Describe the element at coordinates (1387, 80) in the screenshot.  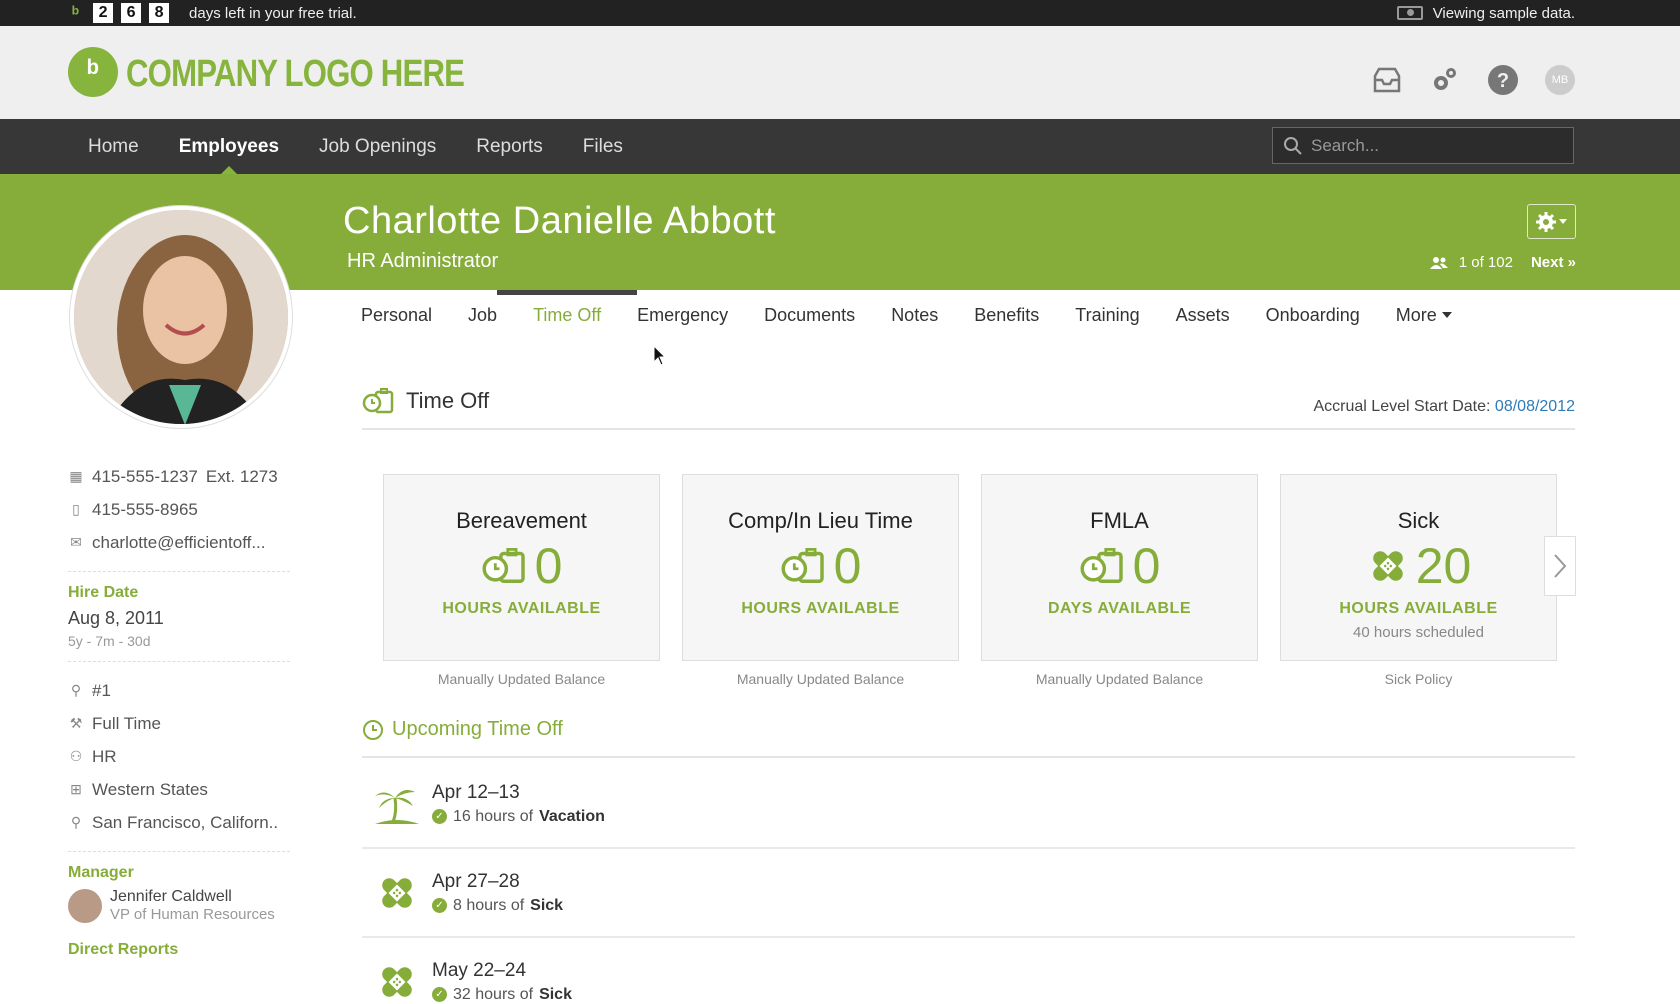
I see `inbox-icon` at that location.